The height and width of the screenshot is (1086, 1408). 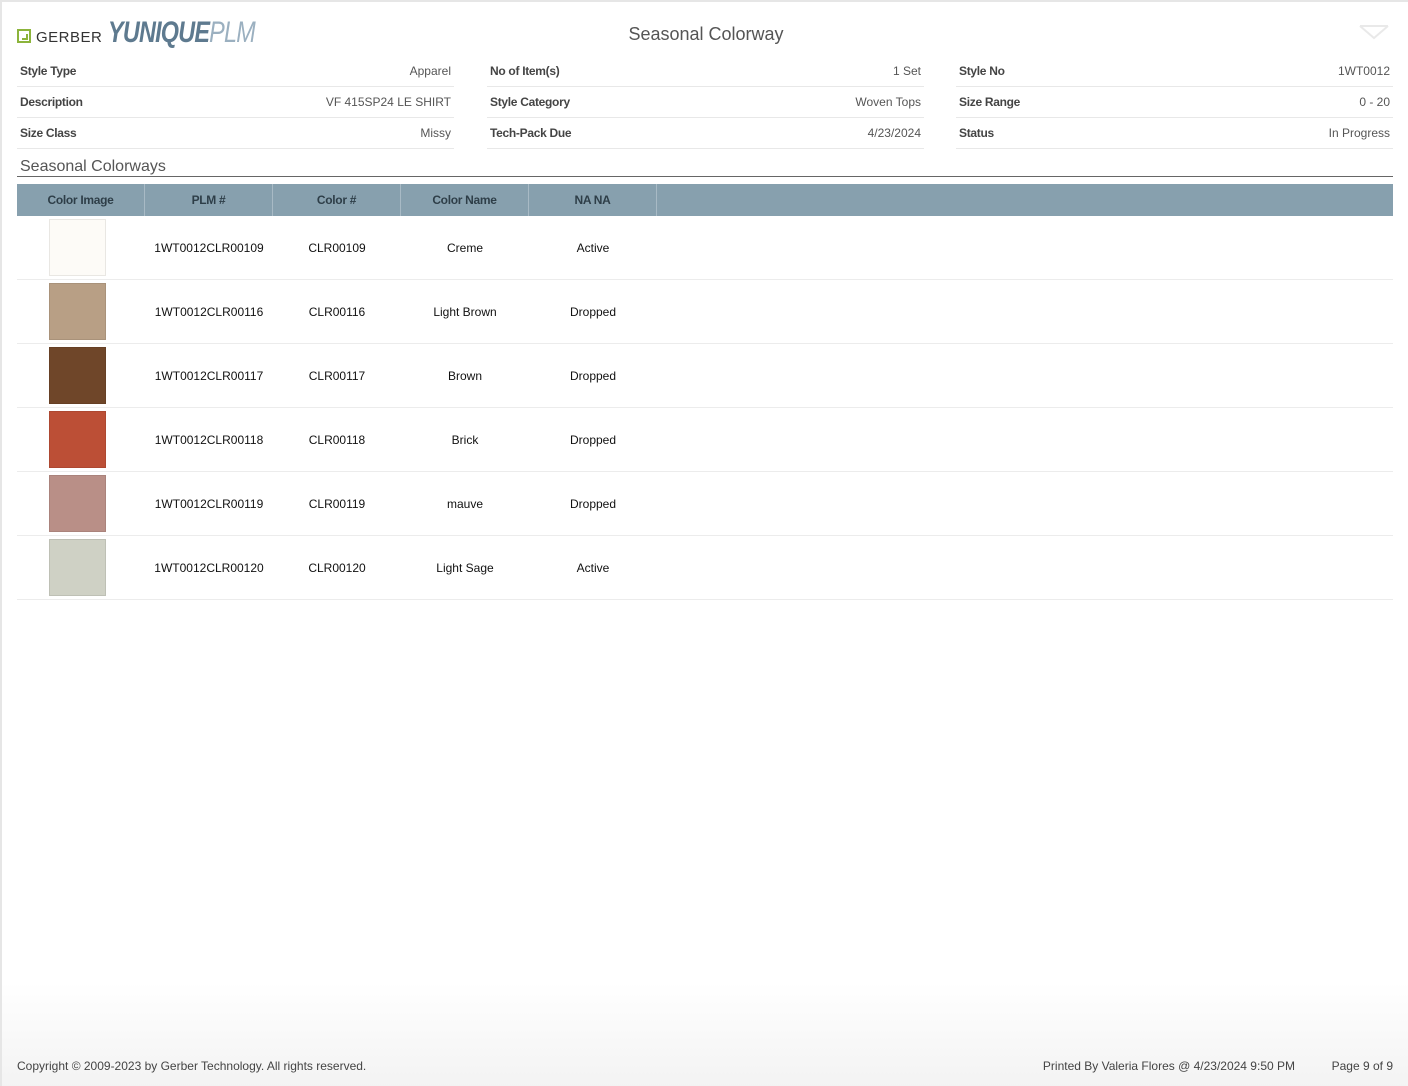 What do you see at coordinates (990, 102) in the screenshot?
I see `info-label: Size Range` at bounding box center [990, 102].